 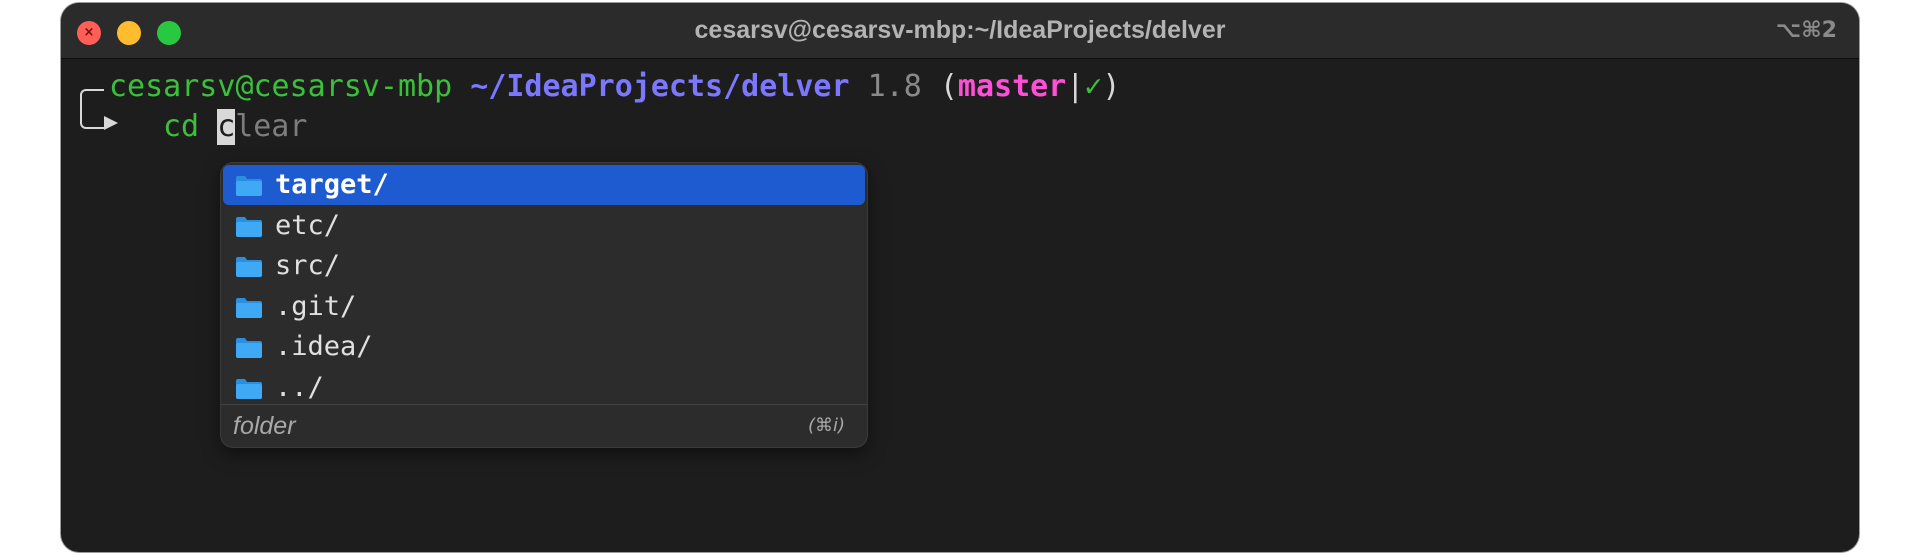 I want to click on command-text: cd, so click(x=190, y=126).